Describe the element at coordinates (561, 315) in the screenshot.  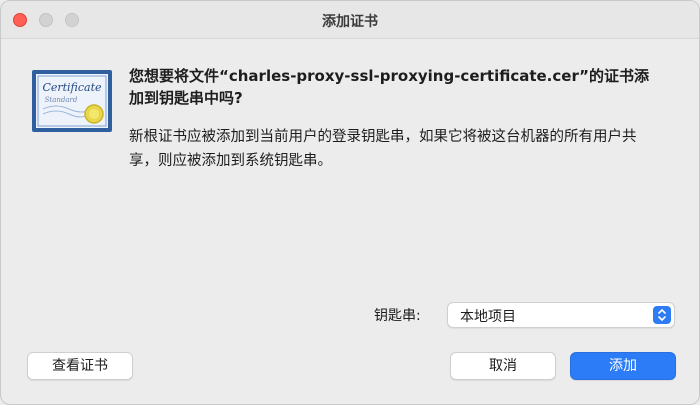
I see `keychain-select: 本地项目` at that location.